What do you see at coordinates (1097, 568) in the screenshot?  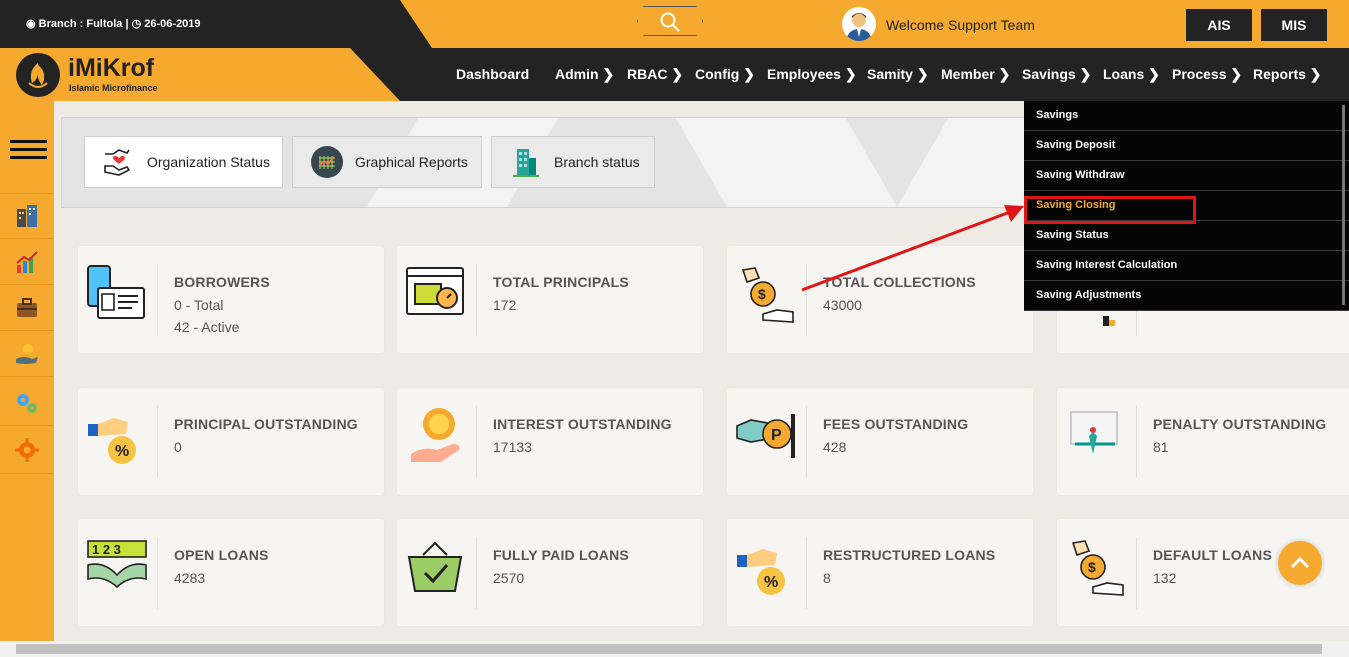 I see `money-bag-hand-icon: $` at bounding box center [1097, 568].